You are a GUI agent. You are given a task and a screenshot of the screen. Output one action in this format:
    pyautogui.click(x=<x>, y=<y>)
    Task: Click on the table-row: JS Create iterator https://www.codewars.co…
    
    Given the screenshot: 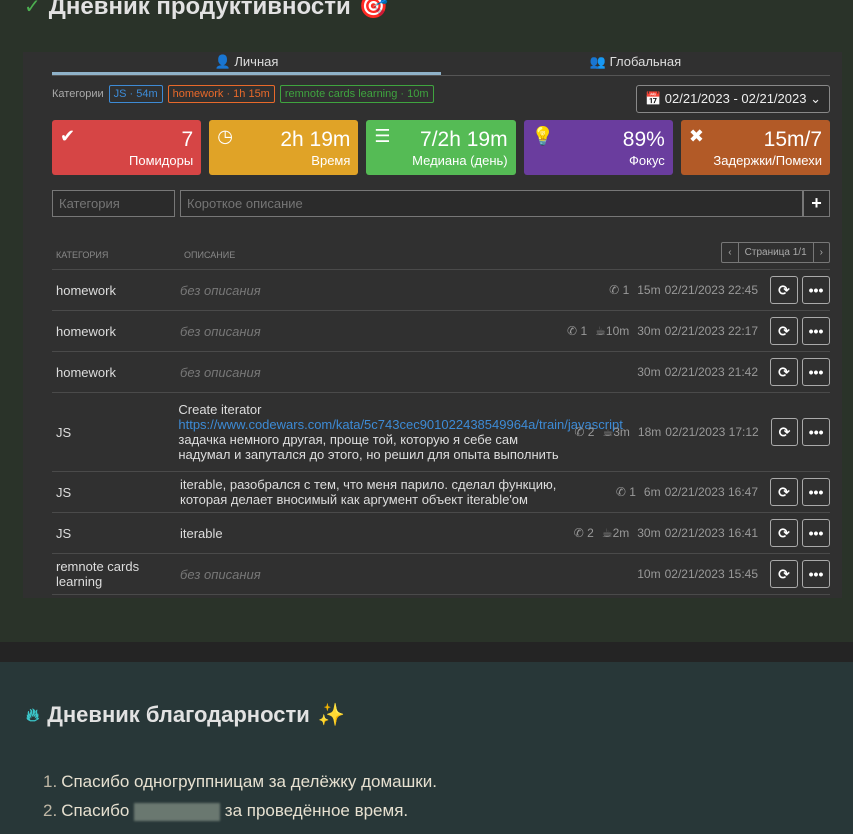 What is the action you would take?
    pyautogui.click(x=441, y=432)
    